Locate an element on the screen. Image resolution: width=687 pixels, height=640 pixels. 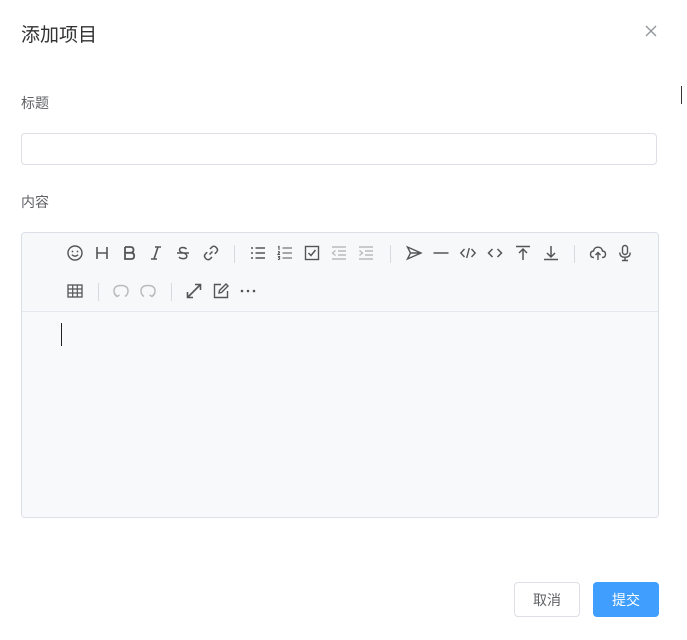
table-icon is located at coordinates (75, 291).